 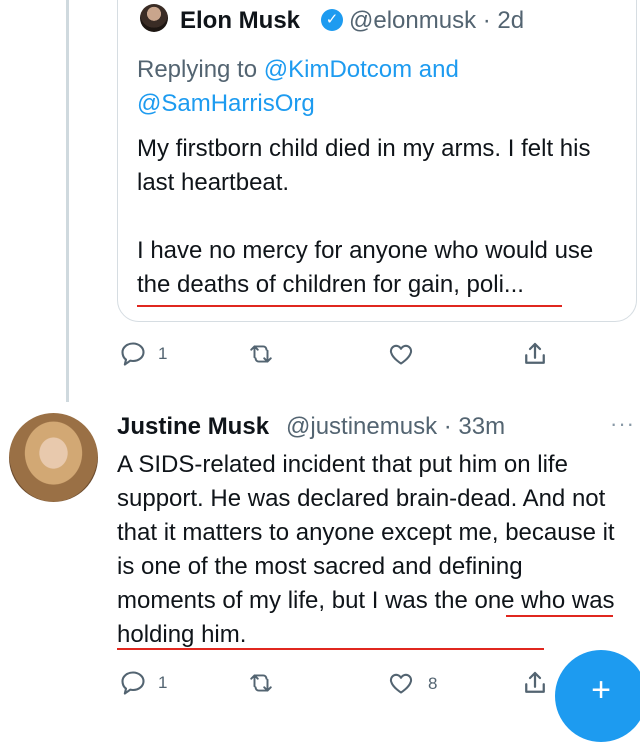 I want to click on mention-kimdotcom: @KimDotcom, so click(x=338, y=69).